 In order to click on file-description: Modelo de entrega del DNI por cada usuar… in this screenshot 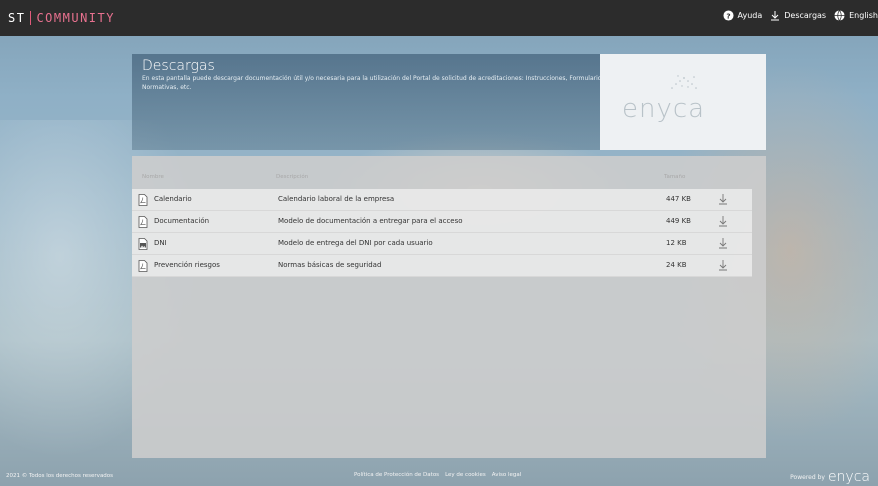, I will do `click(355, 243)`.